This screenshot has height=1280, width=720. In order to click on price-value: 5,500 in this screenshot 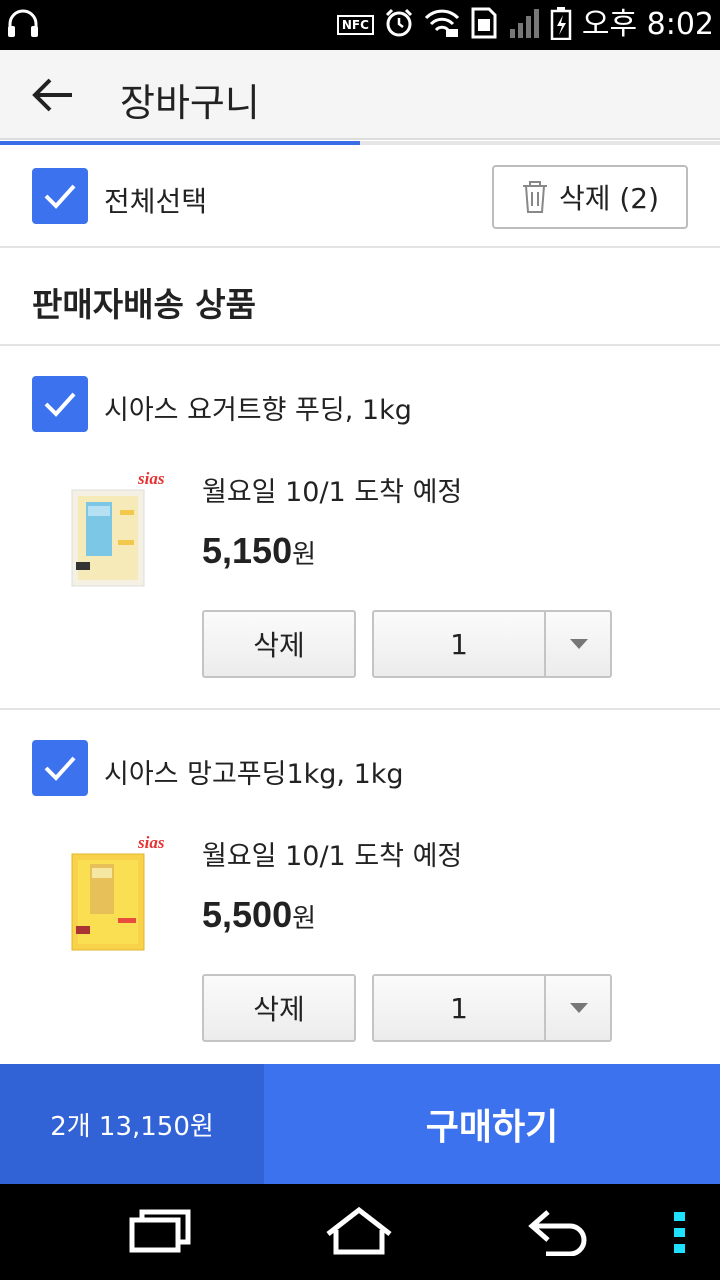, I will do `click(247, 914)`.